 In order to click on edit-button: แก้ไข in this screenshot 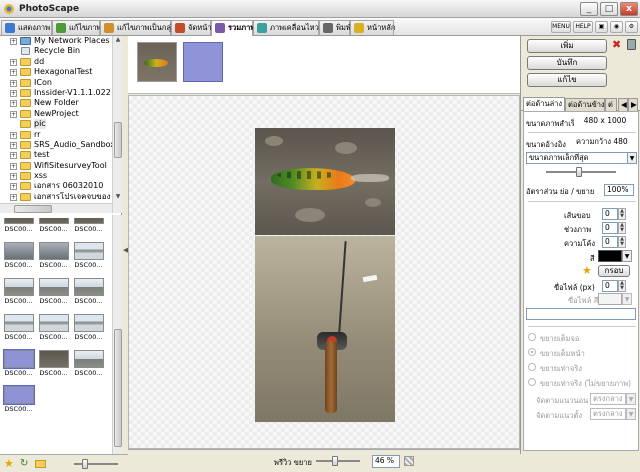, I will do `click(567, 80)`.